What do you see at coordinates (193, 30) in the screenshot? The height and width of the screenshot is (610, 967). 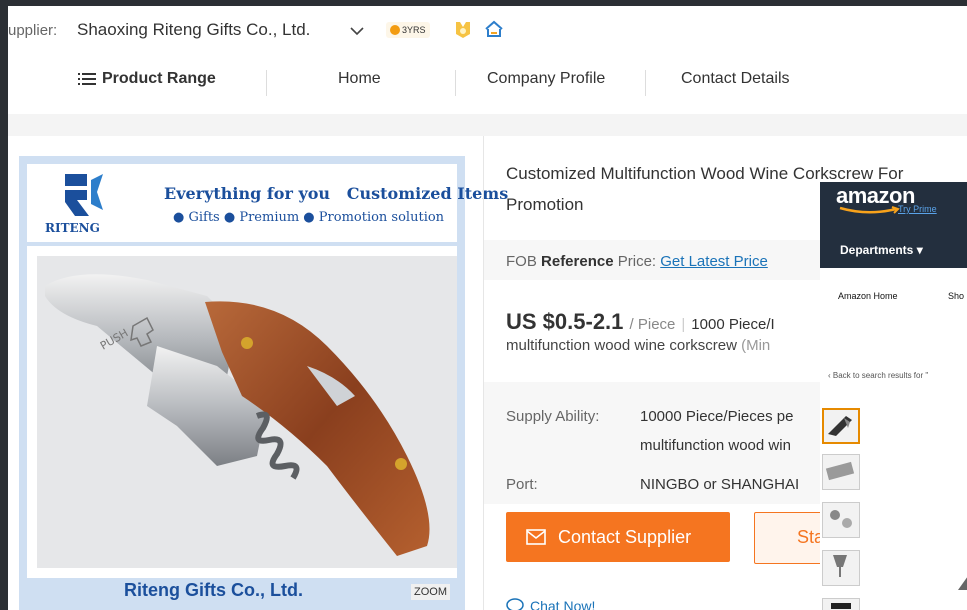 I see `supplier-name-link: Shaoxing Riteng Gifts Co., Ltd.` at bounding box center [193, 30].